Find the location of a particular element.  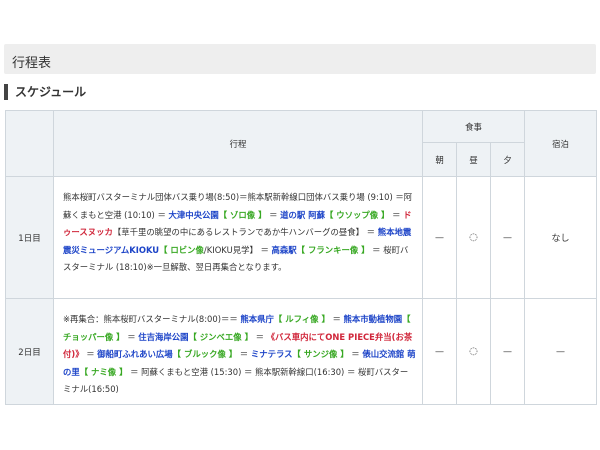

statue-label: 【 ゾロ像 】 is located at coordinates (242, 214).